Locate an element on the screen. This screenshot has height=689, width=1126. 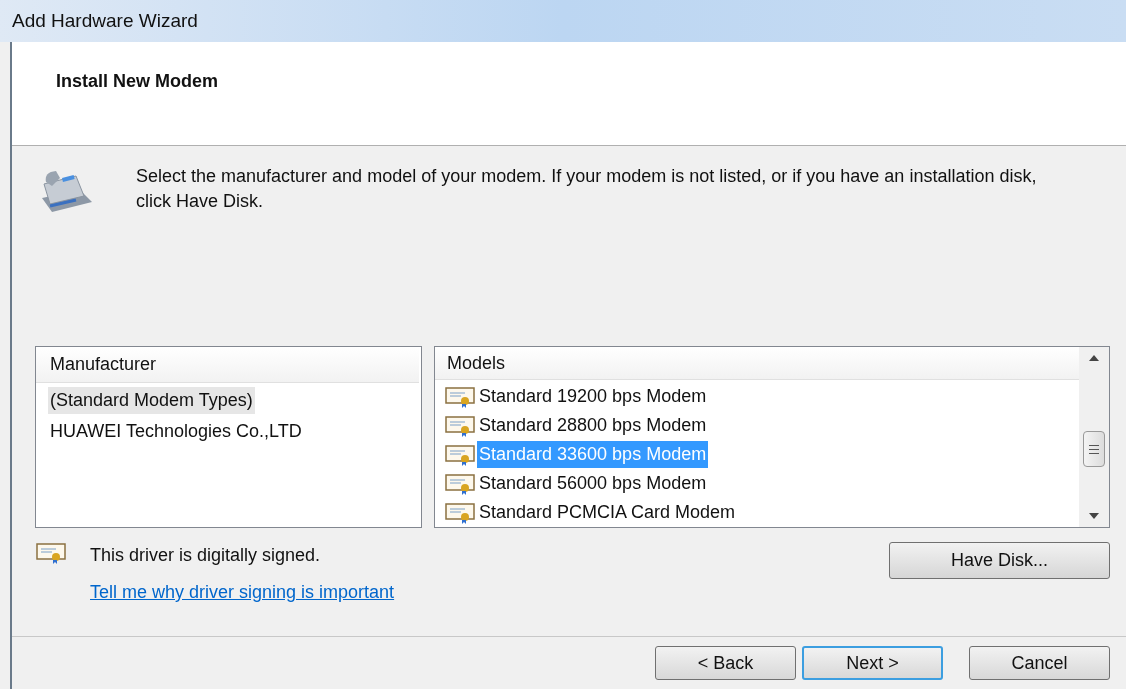
scroll-up-icon is located at coordinates (1094, 358).